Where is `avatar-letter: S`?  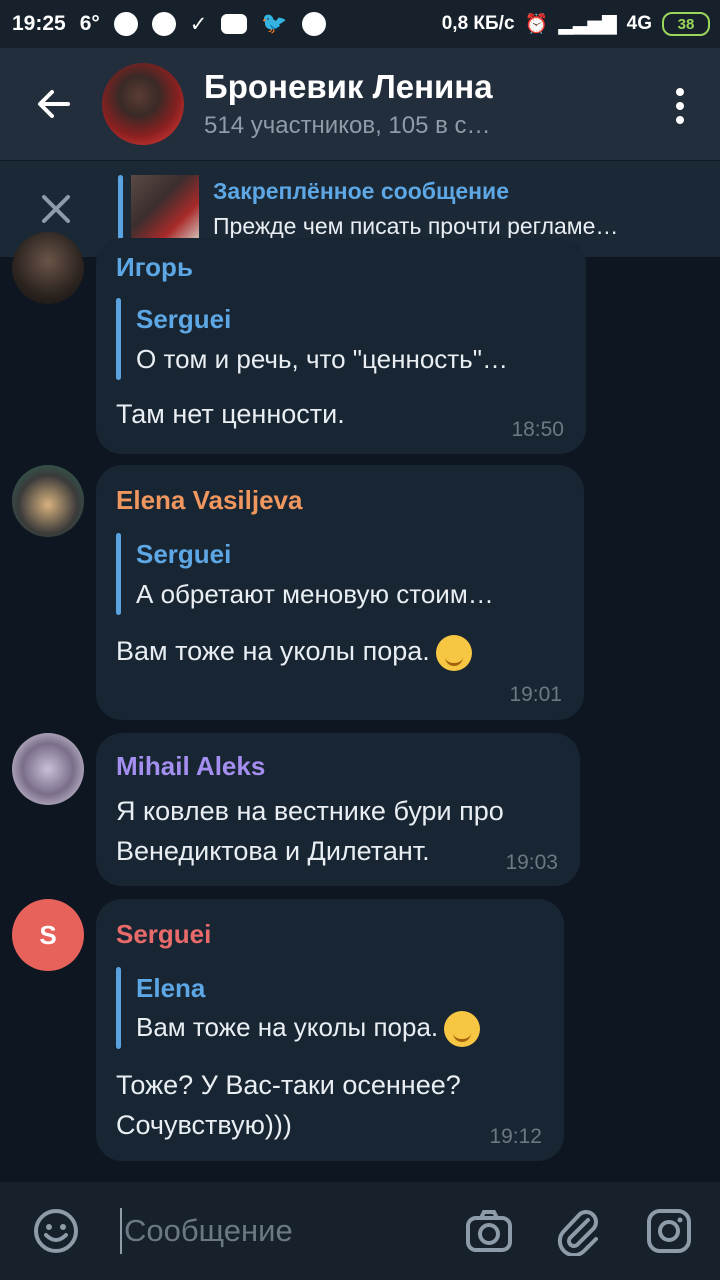
avatar-letter: S is located at coordinates (48, 934).